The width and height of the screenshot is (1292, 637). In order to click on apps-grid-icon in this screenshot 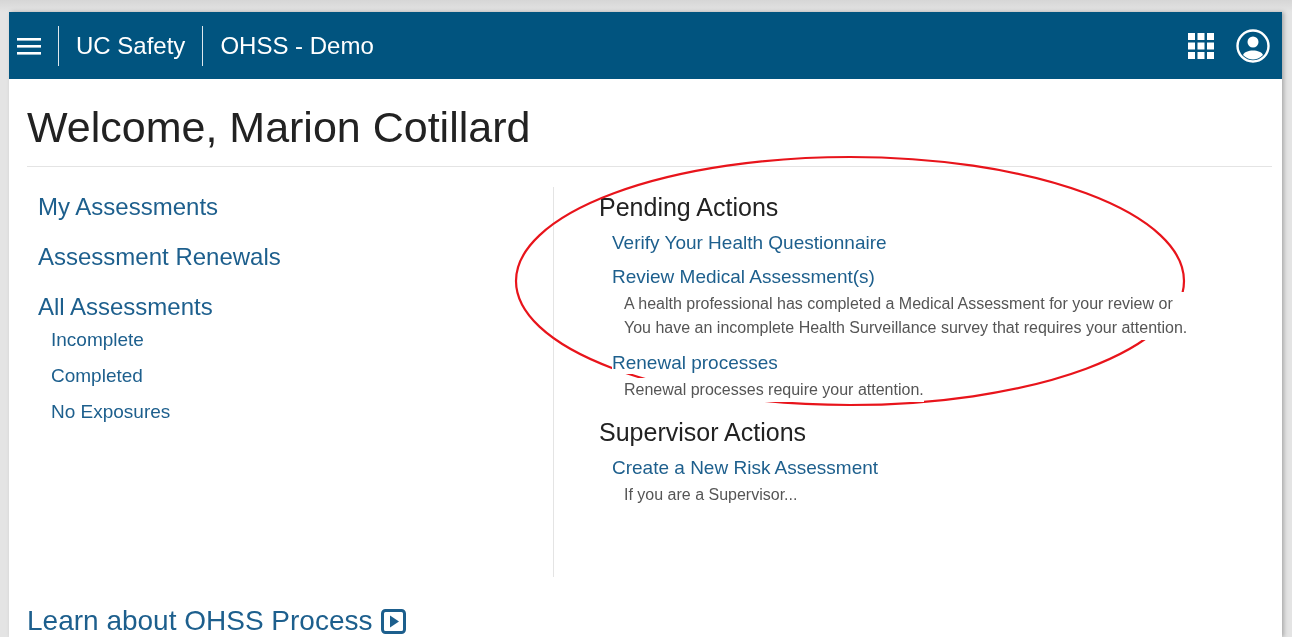, I will do `click(1201, 45)`.